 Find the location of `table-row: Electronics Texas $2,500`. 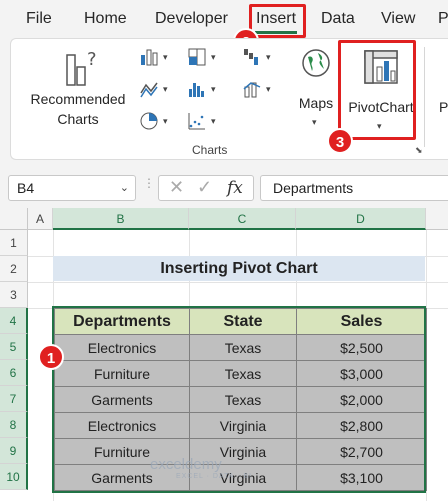

table-row: Electronics Texas $2,500 is located at coordinates (240, 347).